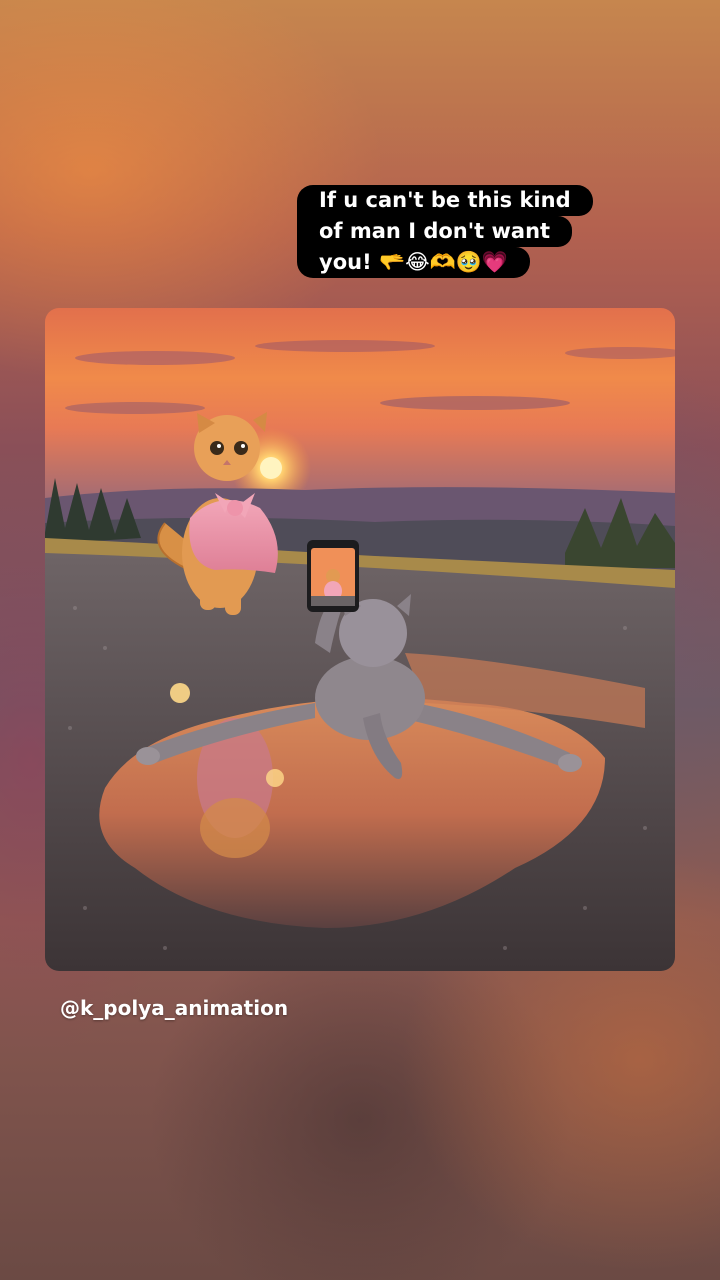  What do you see at coordinates (445, 200) in the screenshot?
I see `caption-line-1: If u can't be this kind` at bounding box center [445, 200].